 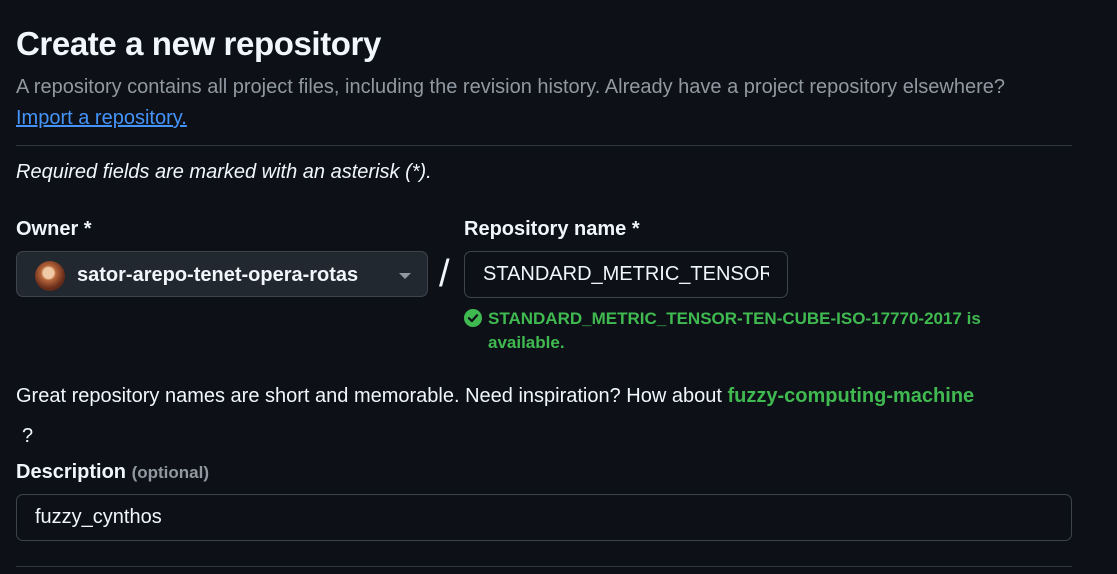 I want to click on owner-select-button: sator-arepo-tenet-opera-rotas, so click(x=222, y=274).